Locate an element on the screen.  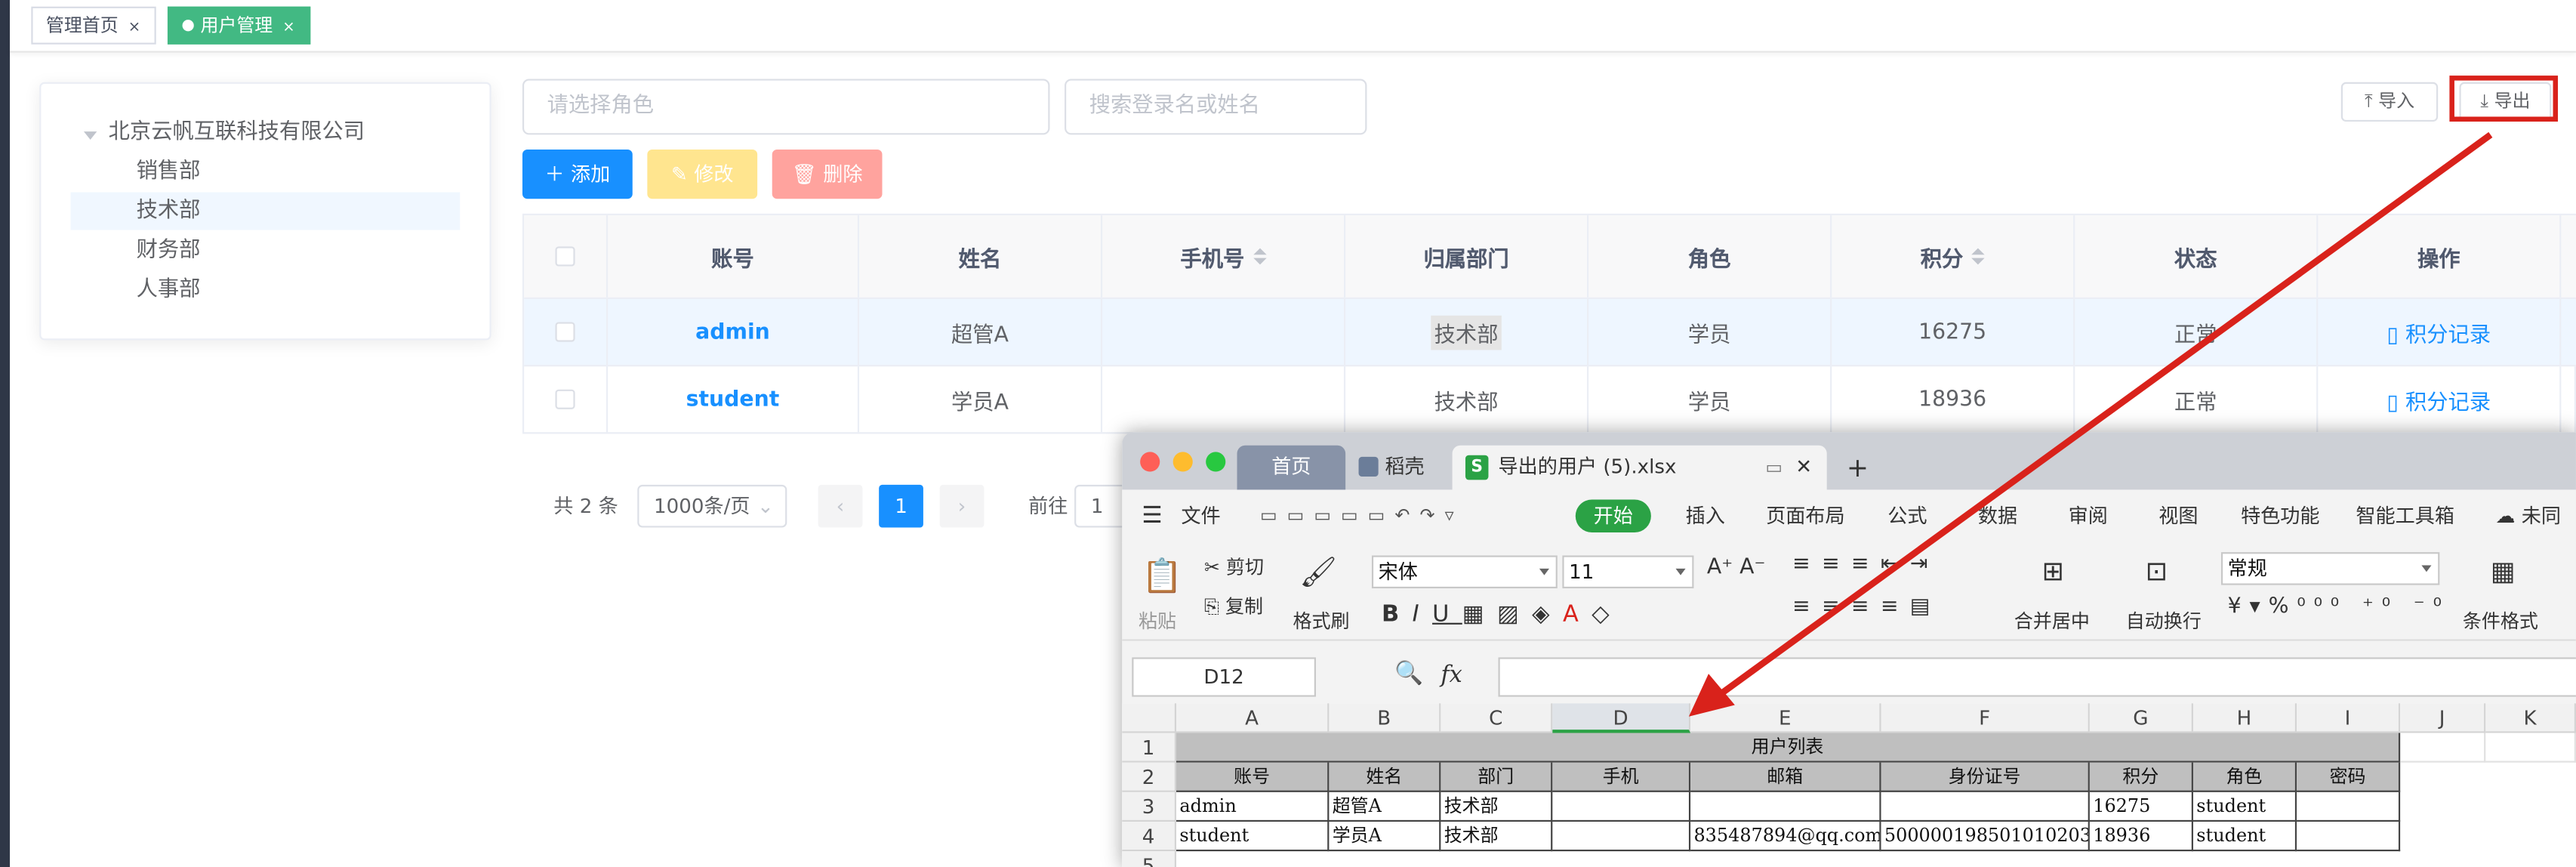
row-header: 5 is located at coordinates (1149, 859).